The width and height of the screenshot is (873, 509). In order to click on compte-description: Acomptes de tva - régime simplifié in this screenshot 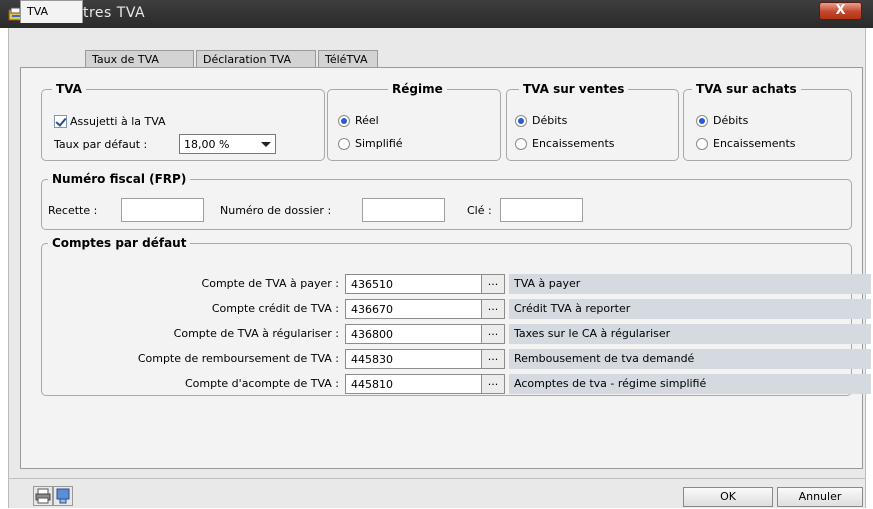, I will do `click(690, 384)`.